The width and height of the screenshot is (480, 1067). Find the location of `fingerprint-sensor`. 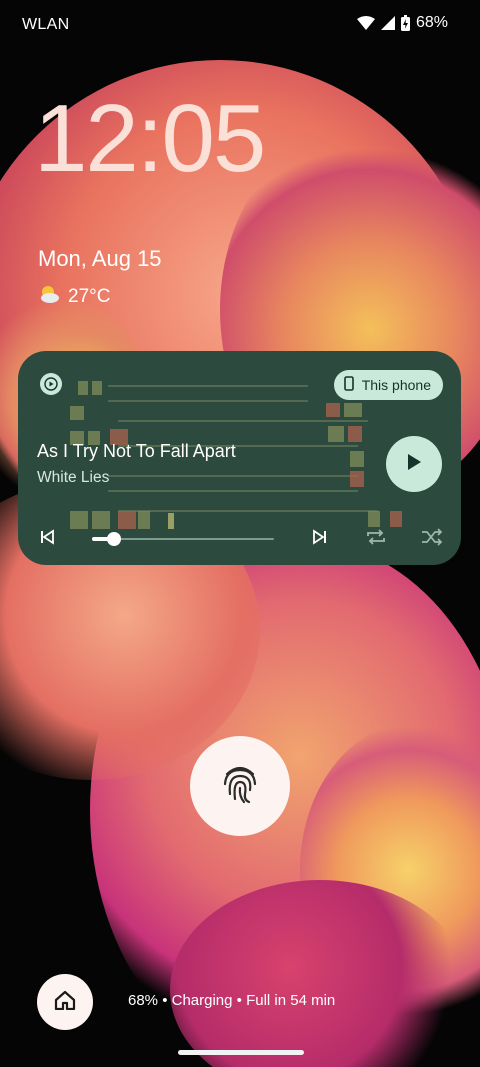

fingerprint-sensor is located at coordinates (240, 786).